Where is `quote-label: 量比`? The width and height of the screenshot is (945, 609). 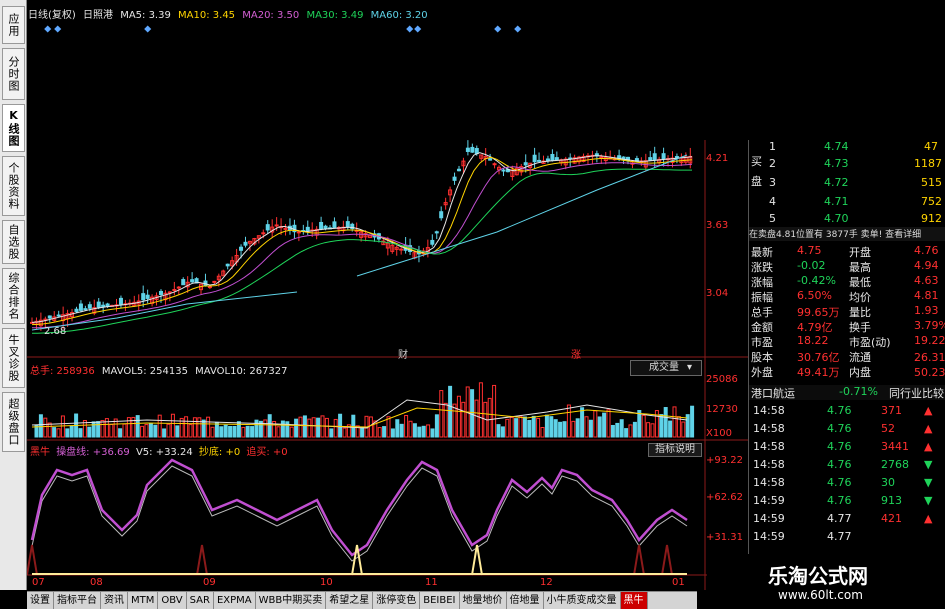
quote-label: 量比 is located at coordinates (860, 312).